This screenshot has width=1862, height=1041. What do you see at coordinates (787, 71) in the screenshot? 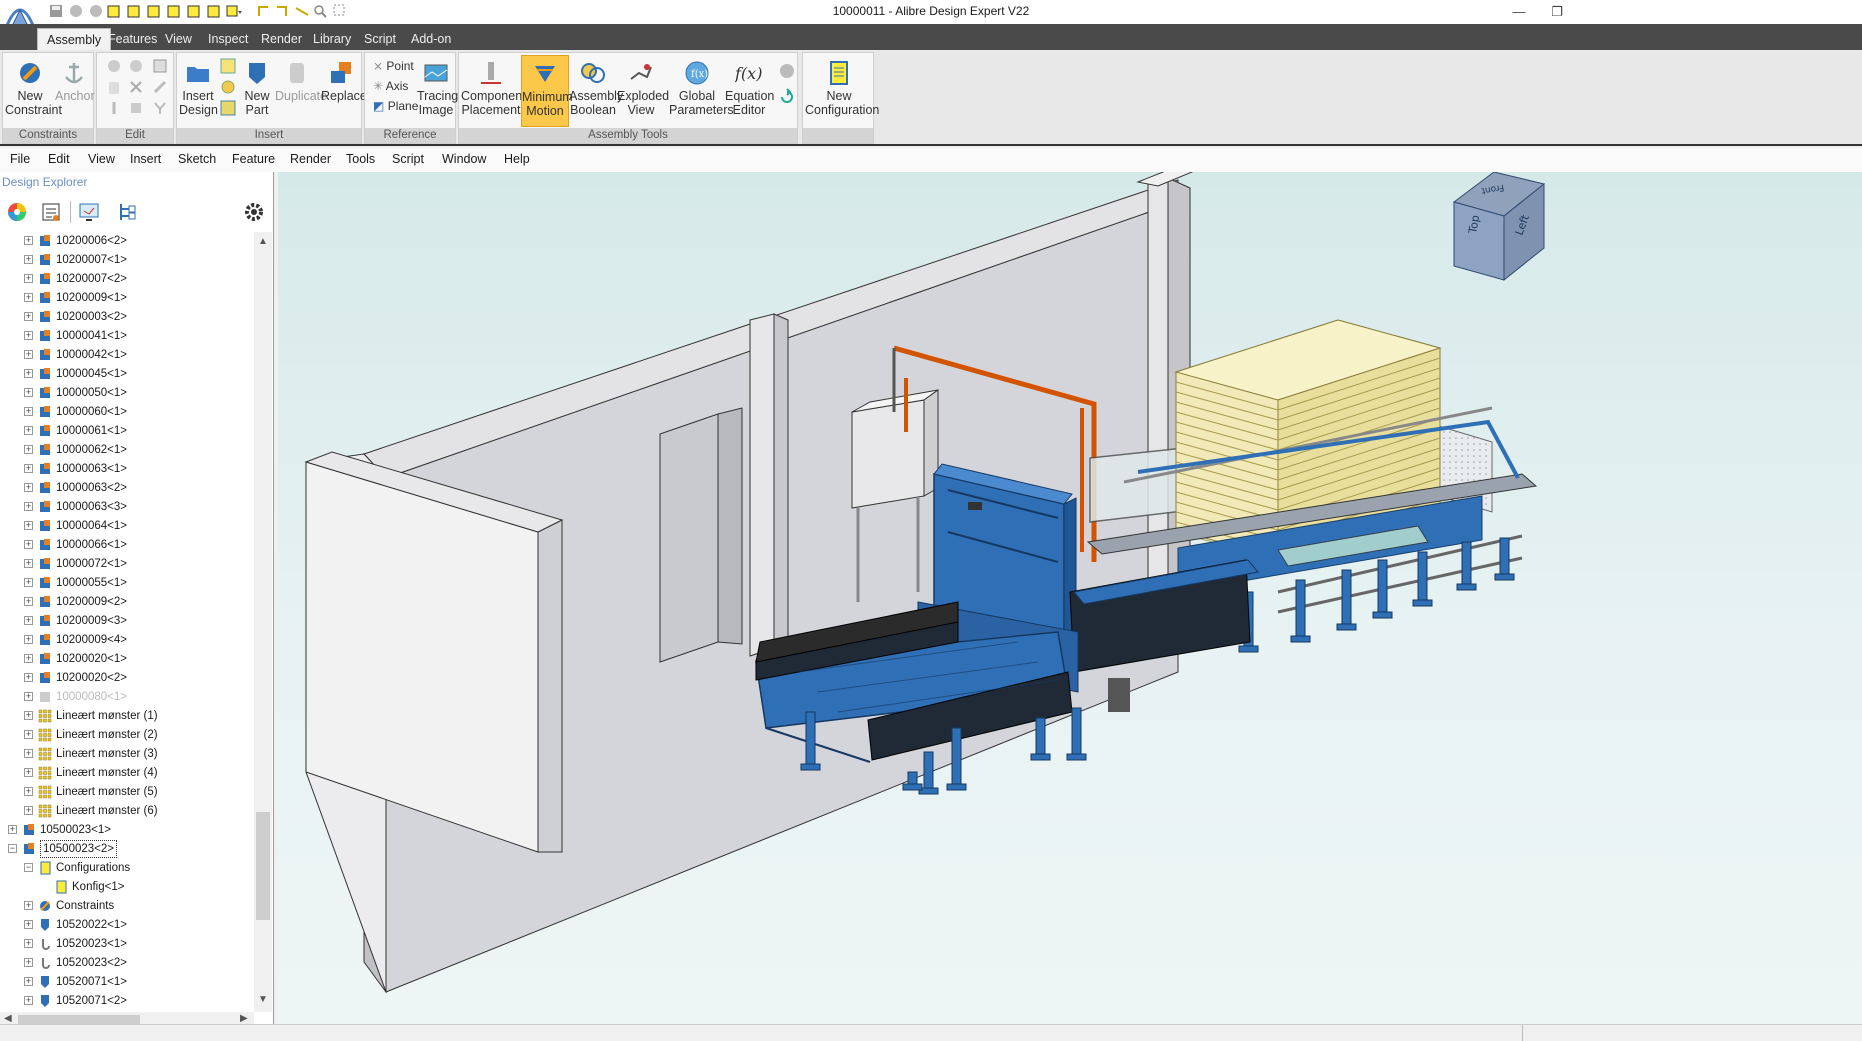
I see `assembly-tool-gray-icon` at bounding box center [787, 71].